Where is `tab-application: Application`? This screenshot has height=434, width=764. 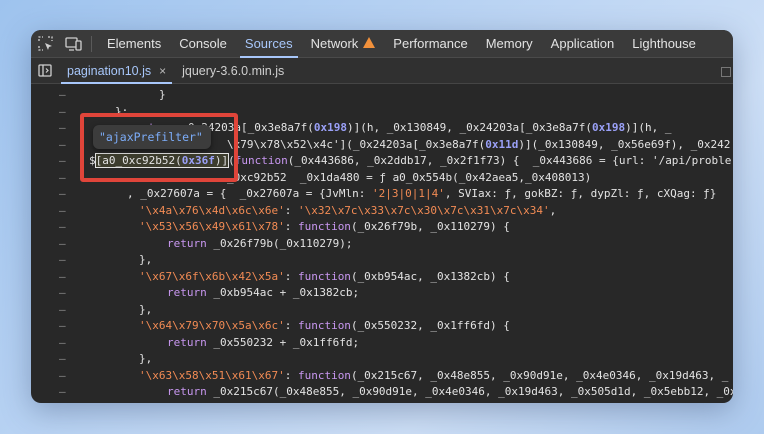 tab-application: Application is located at coordinates (583, 44).